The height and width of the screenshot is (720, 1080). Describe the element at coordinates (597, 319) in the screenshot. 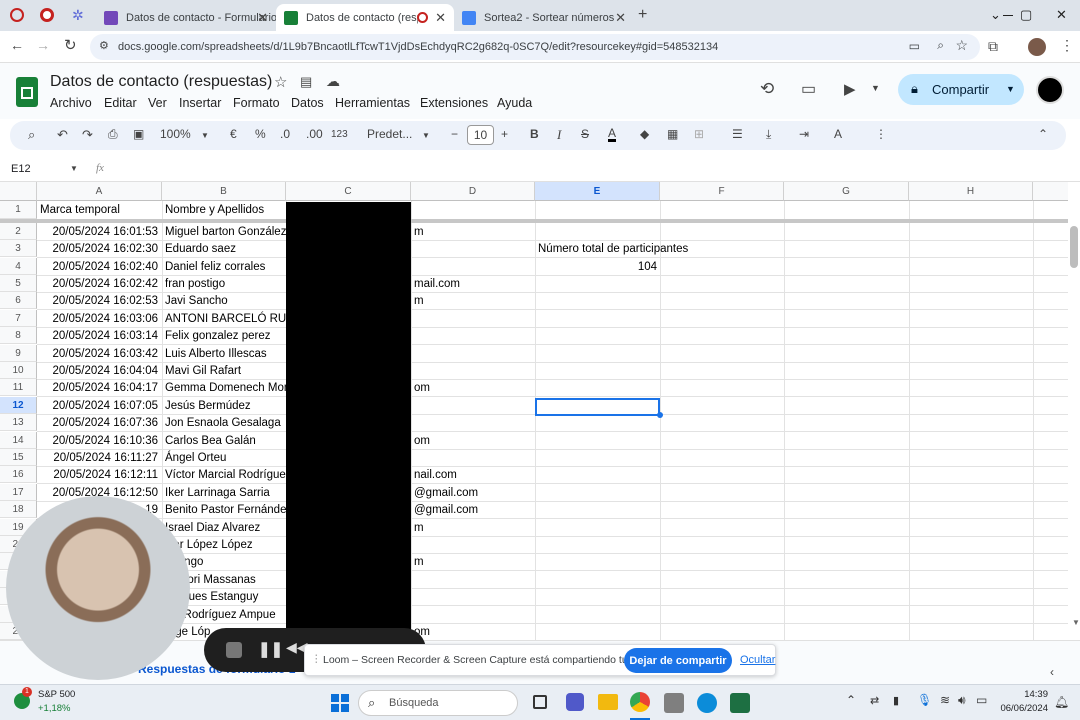

I see `cell-e7` at that location.